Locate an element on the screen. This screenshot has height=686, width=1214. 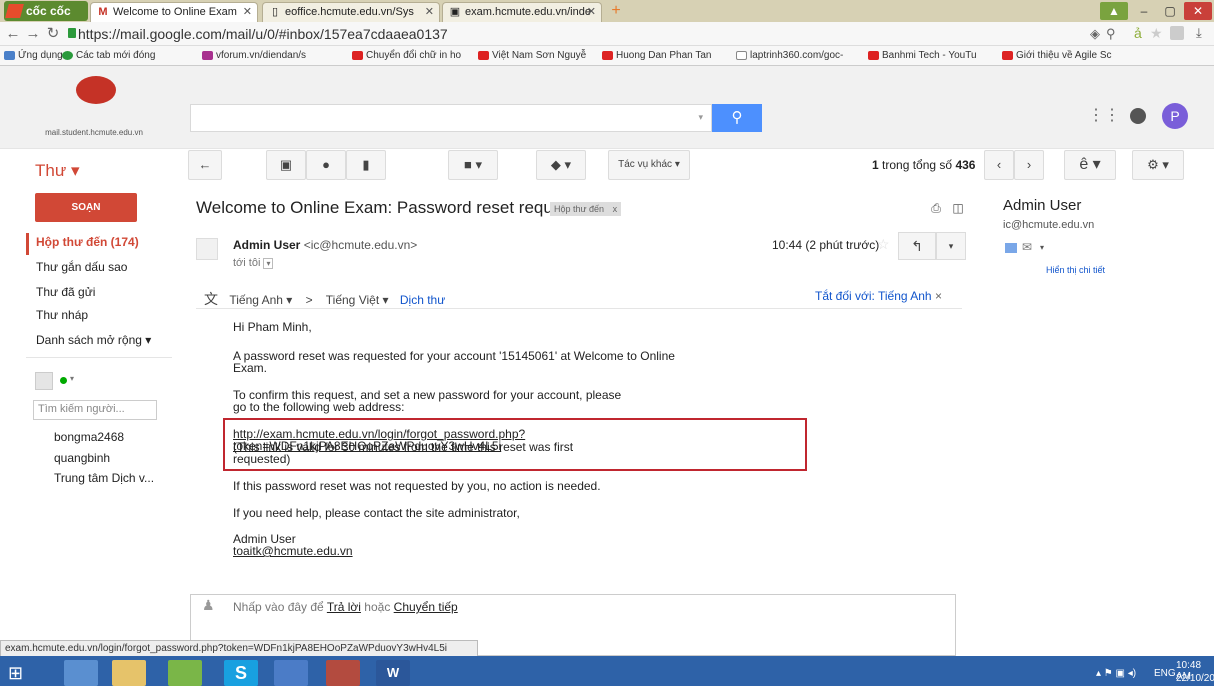
bookmark-laptrinh: laptrinh360.com/goc- is located at coordinates (789, 55).